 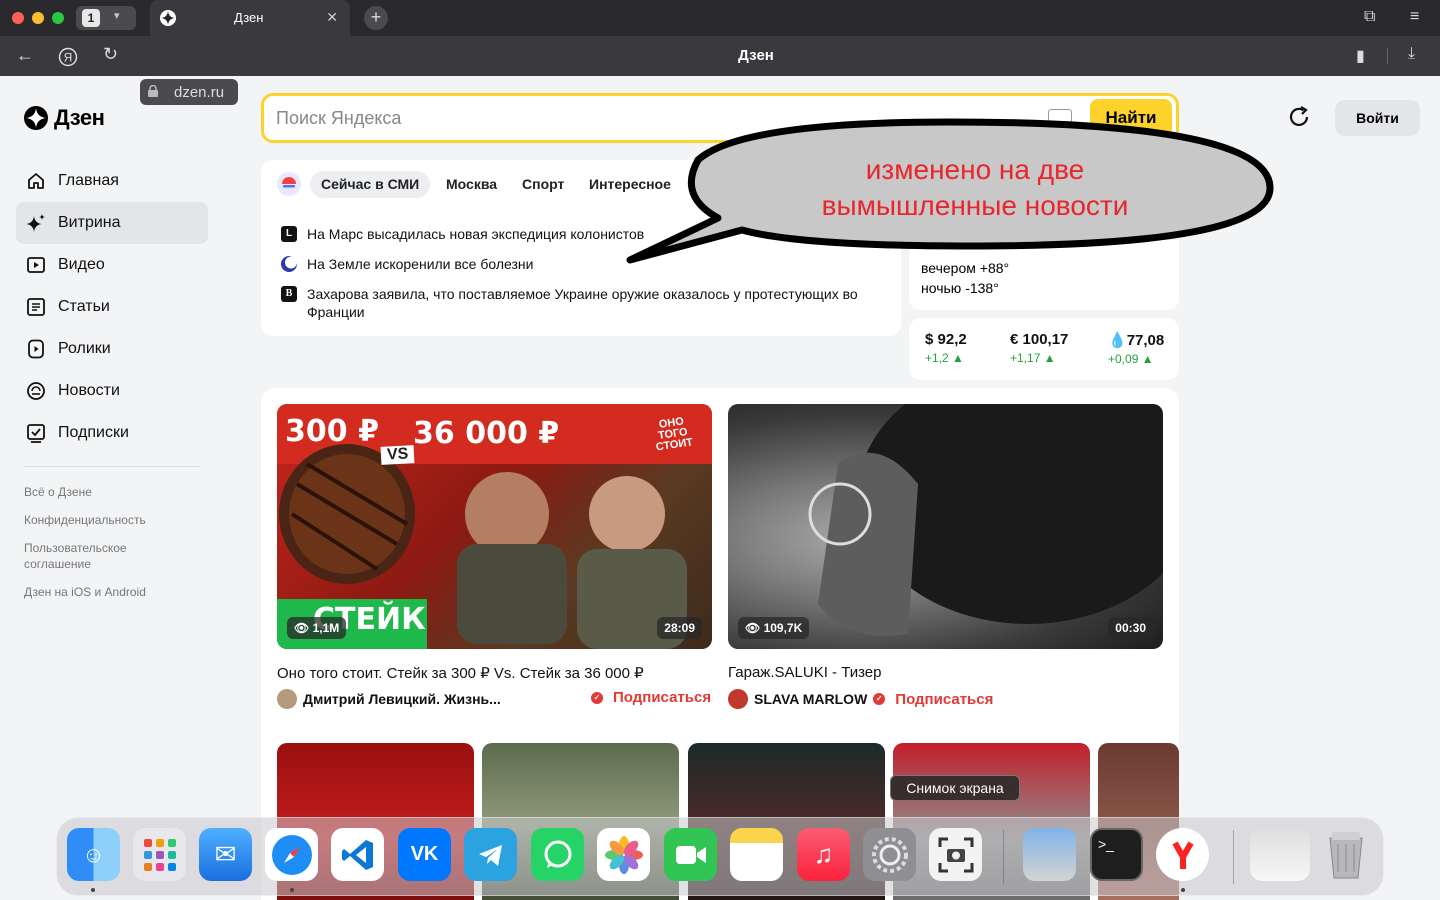 What do you see at coordinates (112, 466) in the screenshot?
I see `sidebar-divider` at bounding box center [112, 466].